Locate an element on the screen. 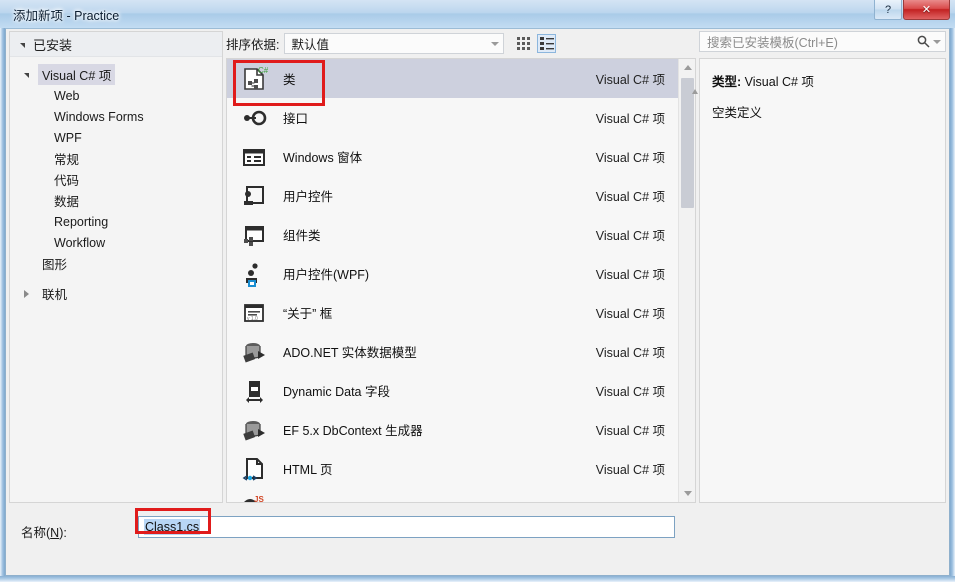  list-view-button is located at coordinates (547, 43).